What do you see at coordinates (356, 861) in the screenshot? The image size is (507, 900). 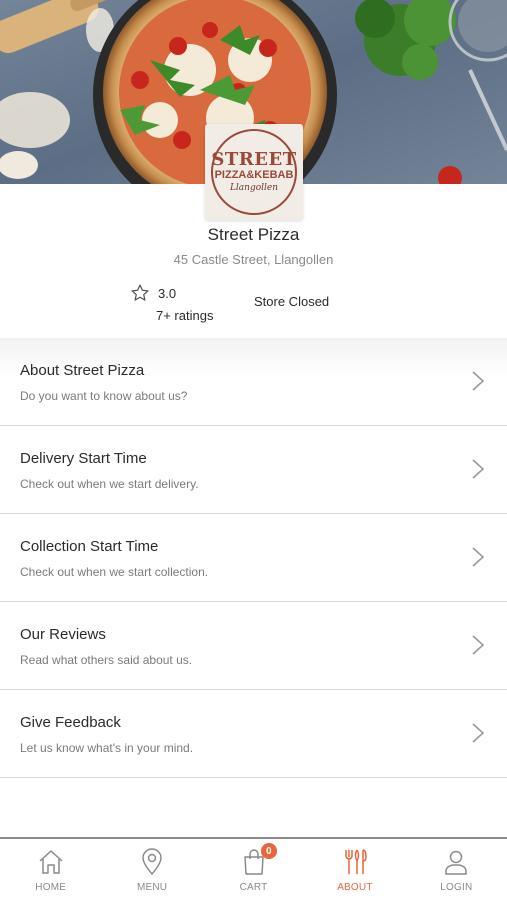 I see `cutlery-icon` at bounding box center [356, 861].